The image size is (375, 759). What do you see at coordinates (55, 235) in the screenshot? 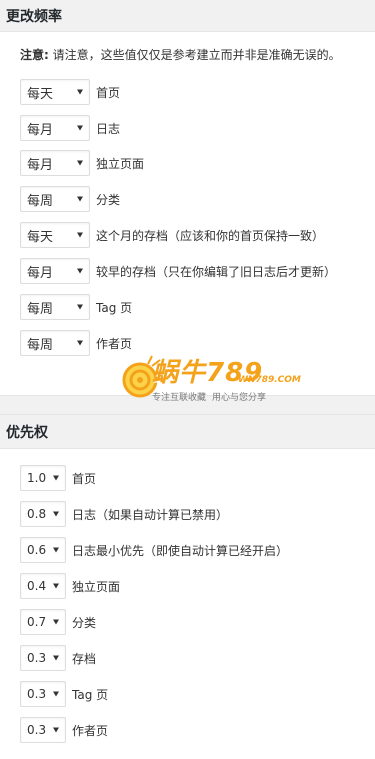
I see `freq-select-current-archive: 每天` at bounding box center [55, 235].